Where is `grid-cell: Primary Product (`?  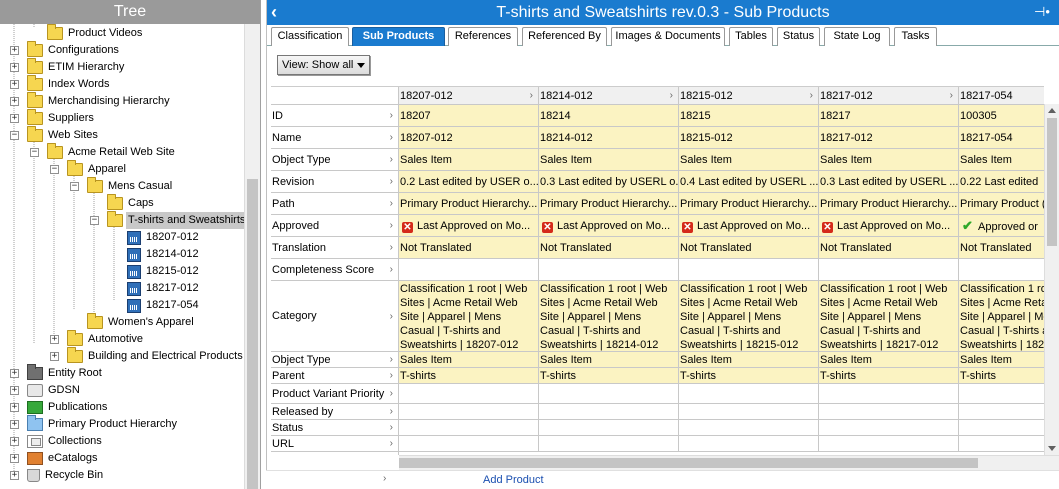
grid-cell: Primary Product ( is located at coordinates (1001, 204).